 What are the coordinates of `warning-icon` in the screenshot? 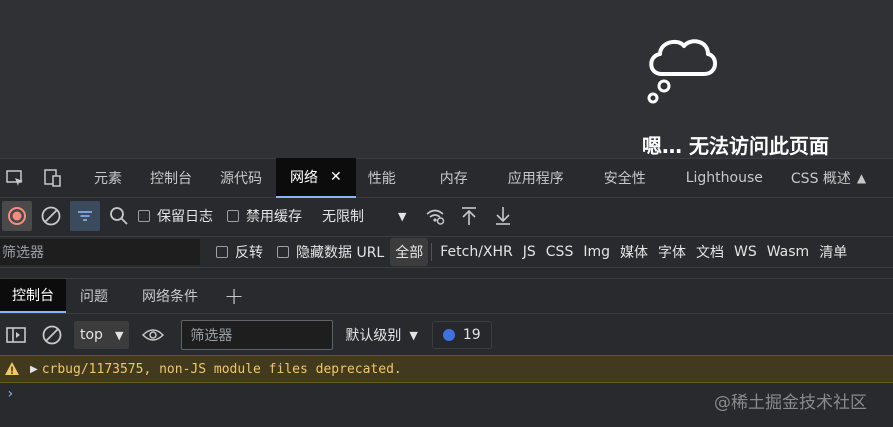 It's located at (12, 368).